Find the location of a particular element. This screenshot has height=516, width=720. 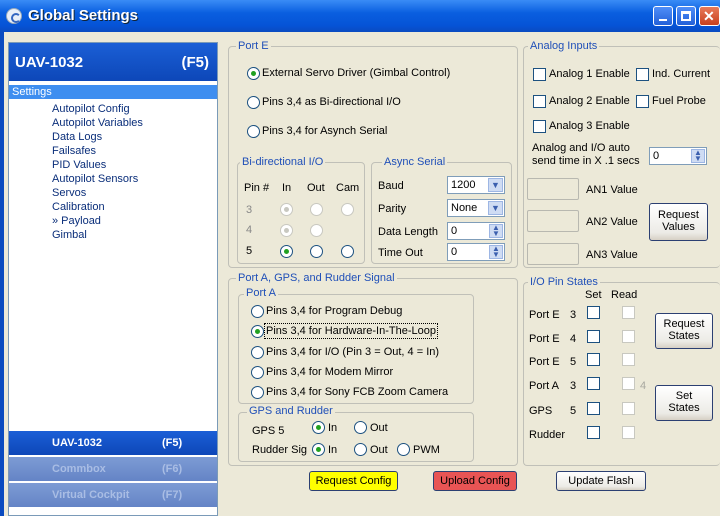

request-config-button: Request Config is located at coordinates (353, 481).